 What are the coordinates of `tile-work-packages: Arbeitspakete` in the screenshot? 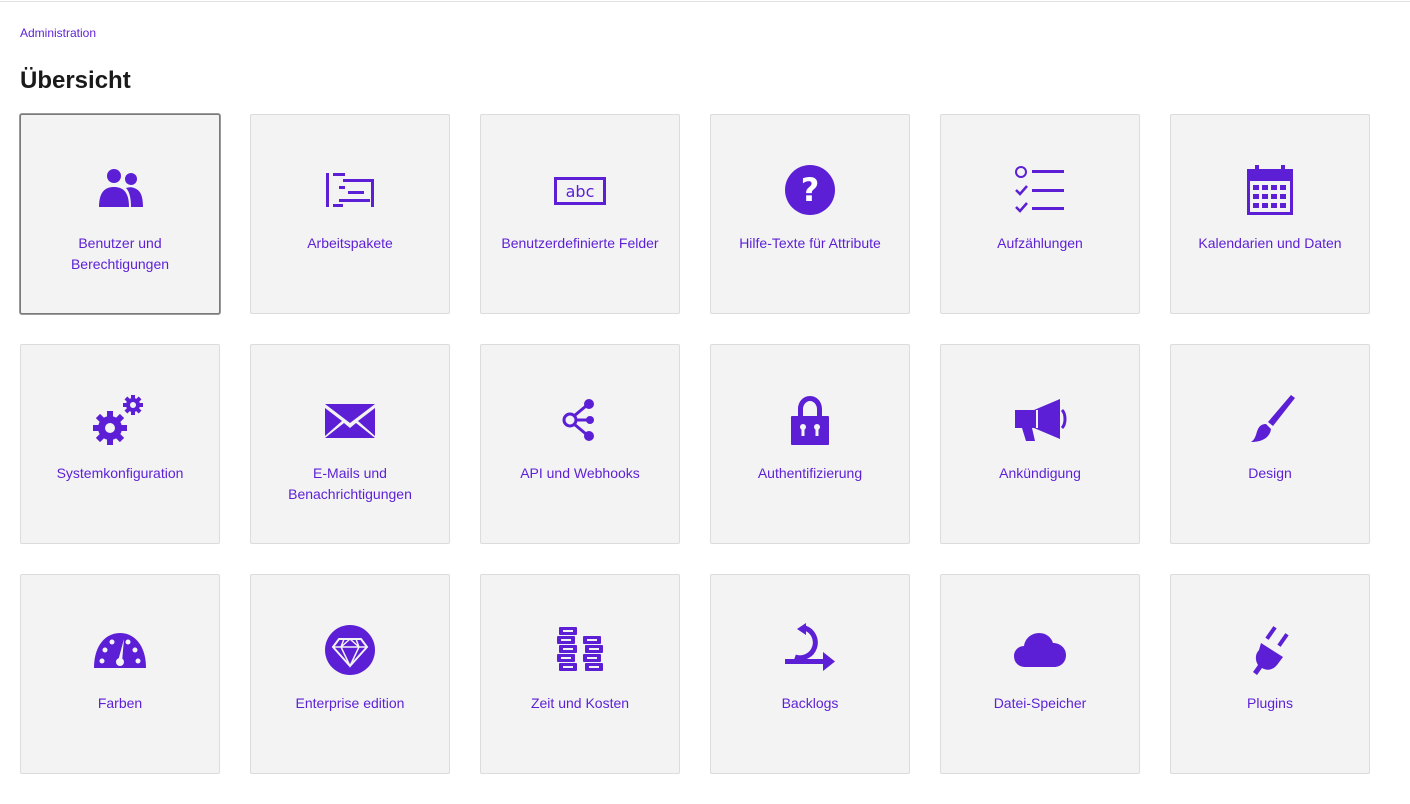 It's located at (350, 214).